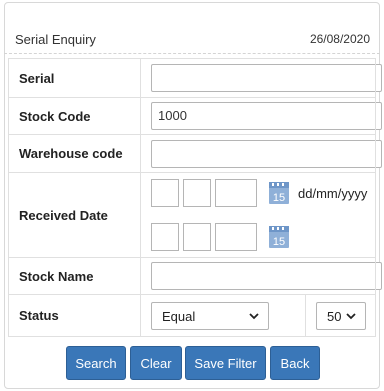  What do you see at coordinates (156, 363) in the screenshot?
I see `clear-button: Clear` at bounding box center [156, 363].